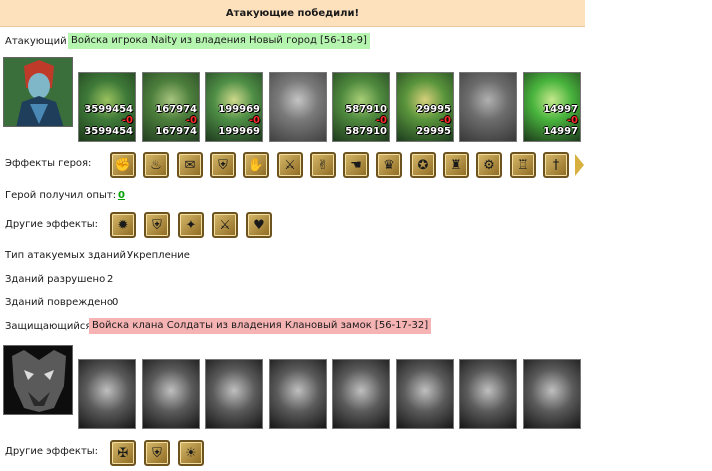  What do you see at coordinates (323, 165) in the screenshot?
I see `hero-effect-handshake-icon: ✌` at bounding box center [323, 165].